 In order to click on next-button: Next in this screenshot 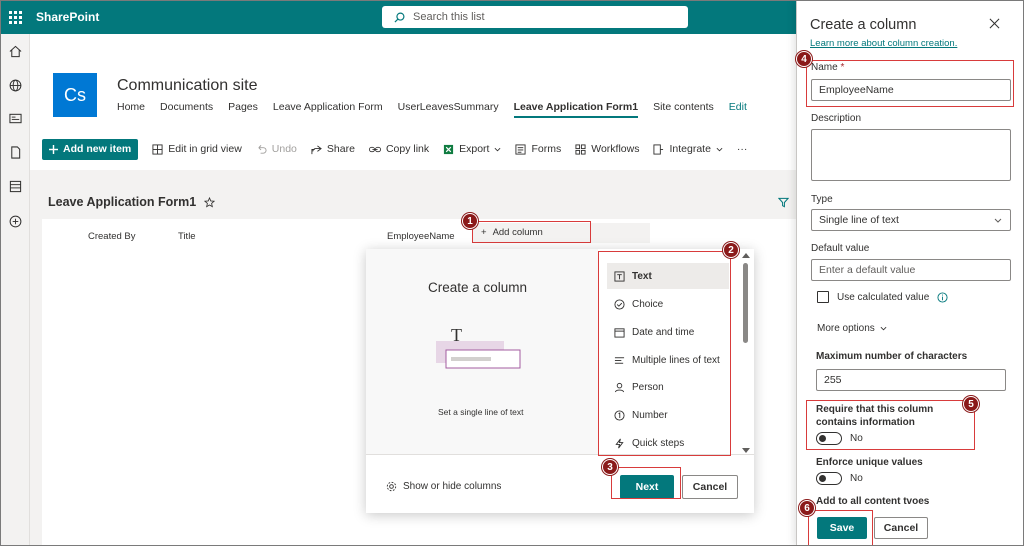, I will do `click(647, 487)`.